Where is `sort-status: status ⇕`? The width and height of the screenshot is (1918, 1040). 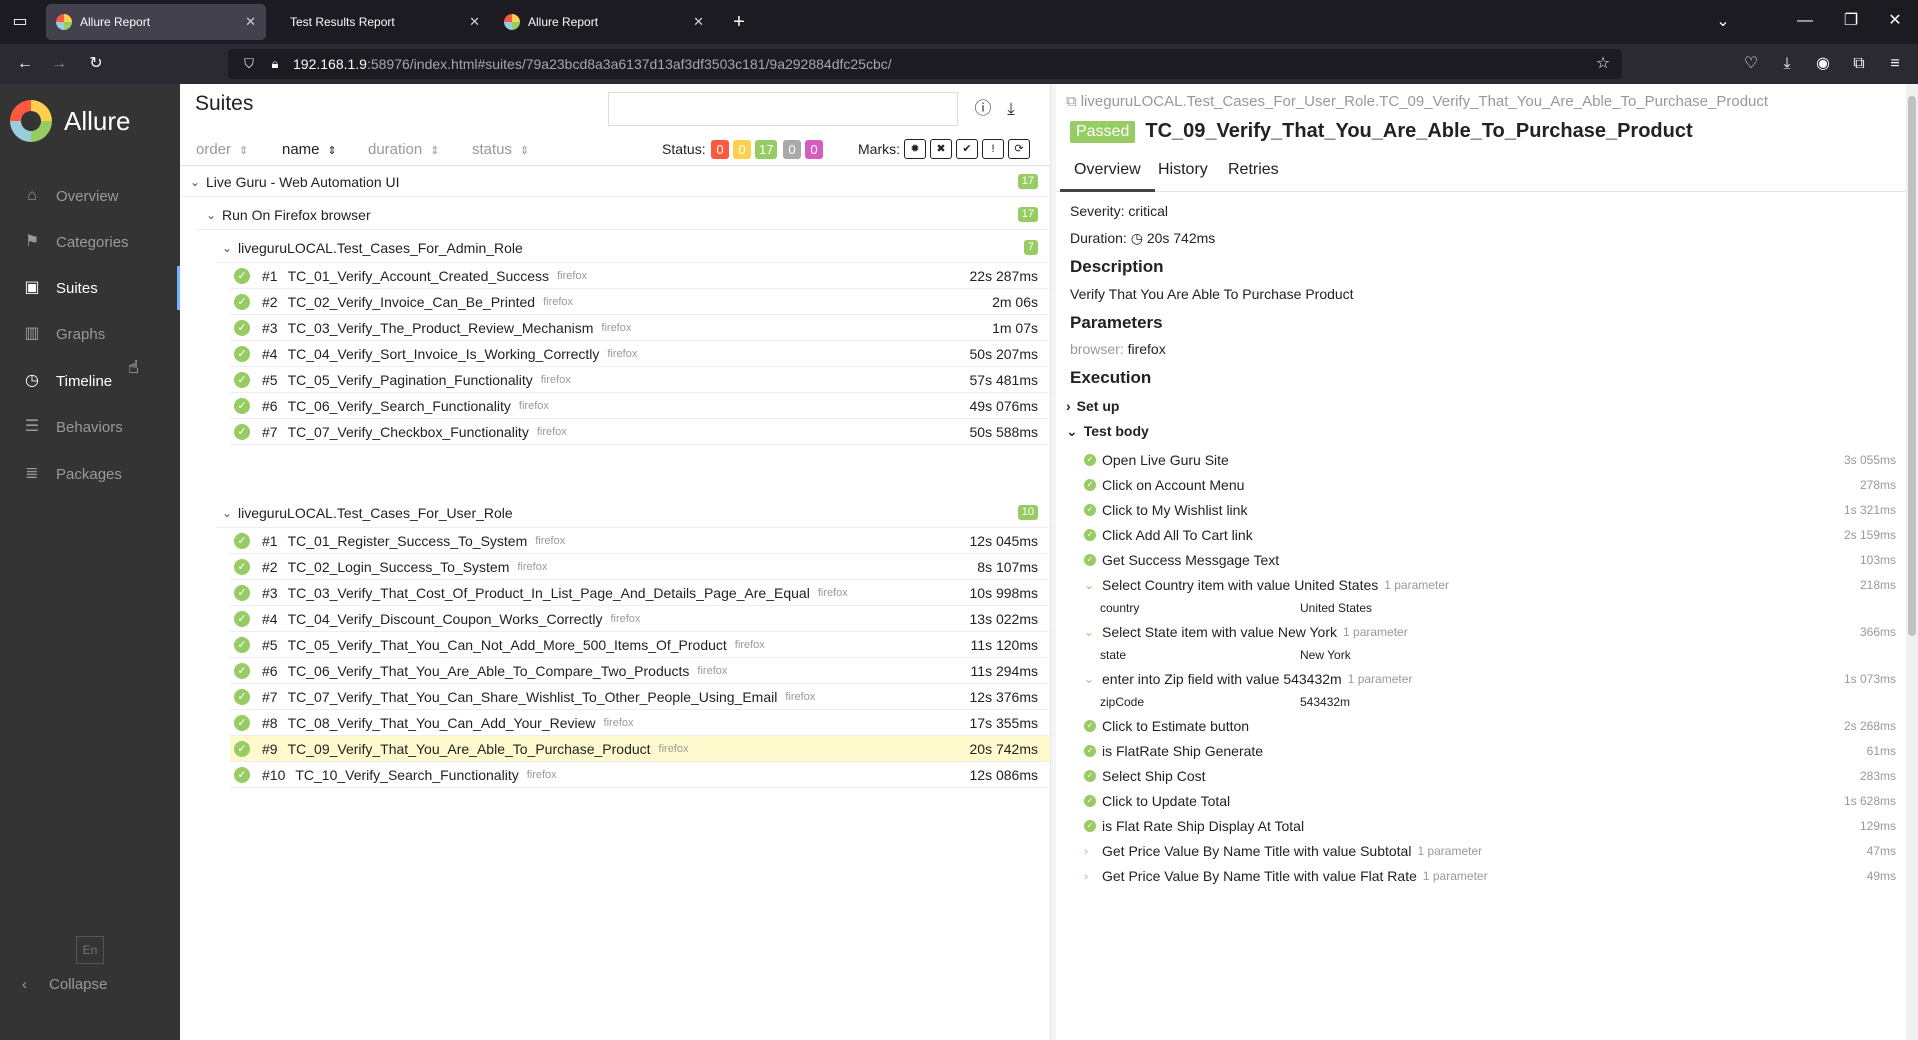
sort-status: status ⇕ is located at coordinates (500, 149).